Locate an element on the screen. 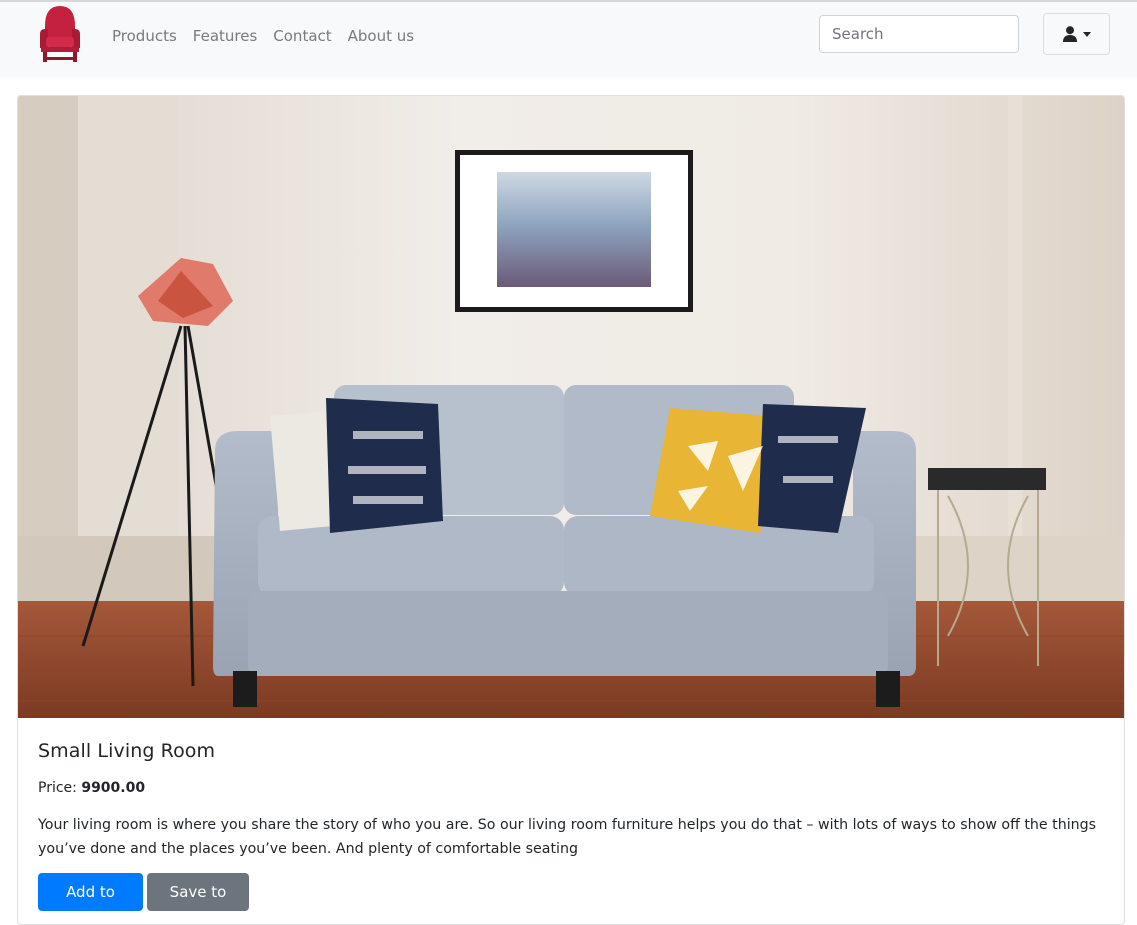 This screenshot has height=925, width=1137. navbar: Products Features Contact About us is located at coordinates (568, 40).